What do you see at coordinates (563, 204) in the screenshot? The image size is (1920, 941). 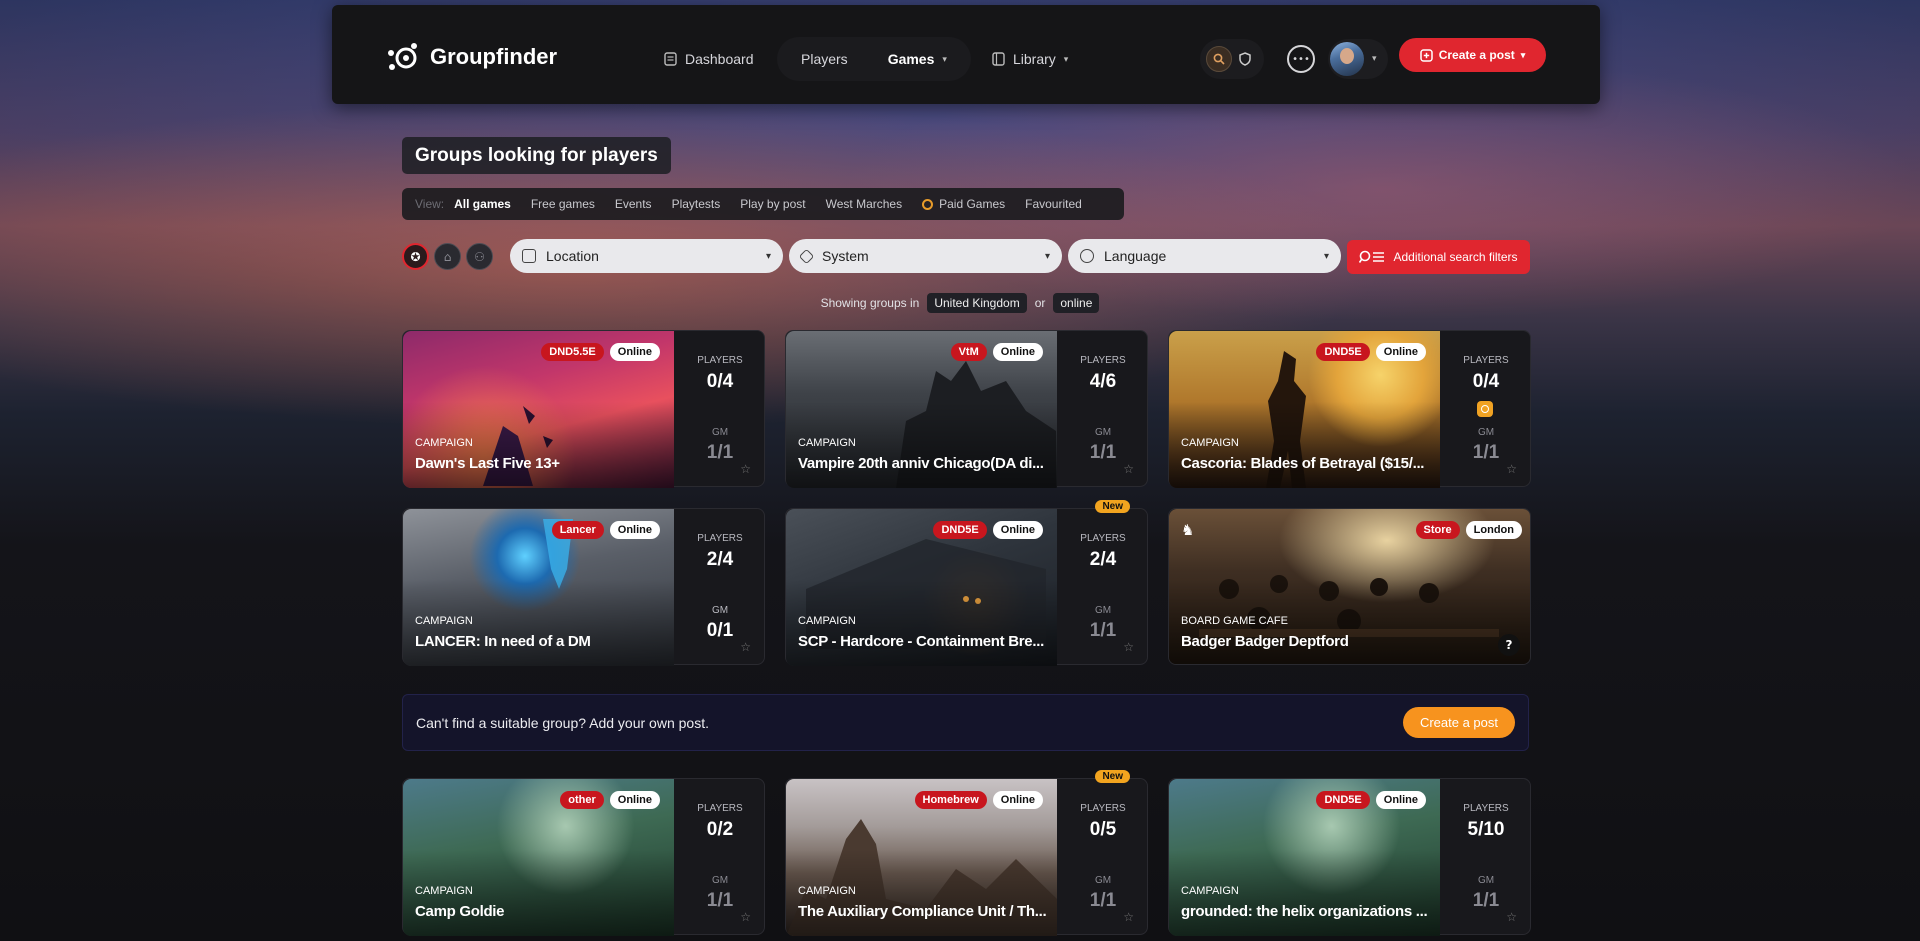 I see `view-free-games: Free games` at bounding box center [563, 204].